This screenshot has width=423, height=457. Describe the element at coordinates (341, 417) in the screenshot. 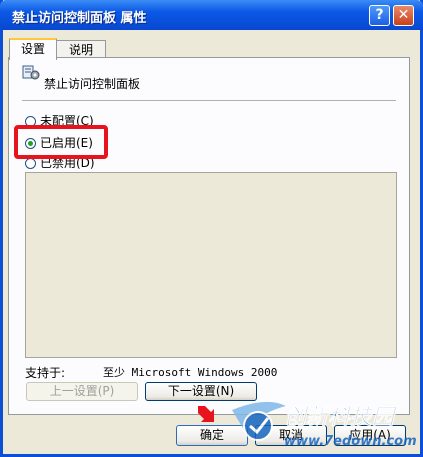

I see `svg-text: 创新科技园` at that location.